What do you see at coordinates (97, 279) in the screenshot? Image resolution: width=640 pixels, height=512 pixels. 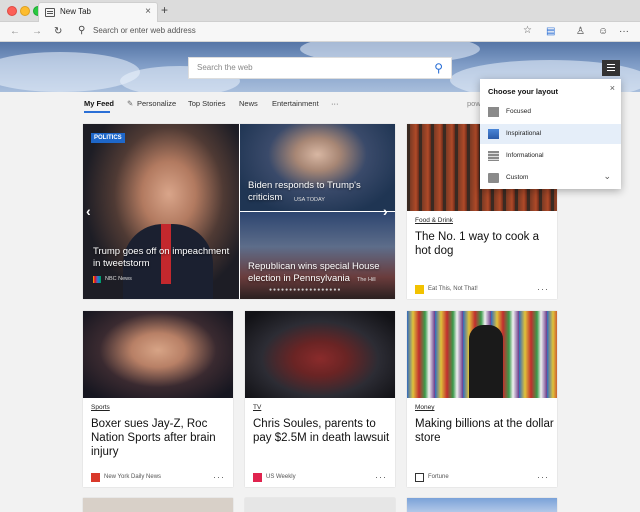 I see `nbc-logo-icon` at bounding box center [97, 279].